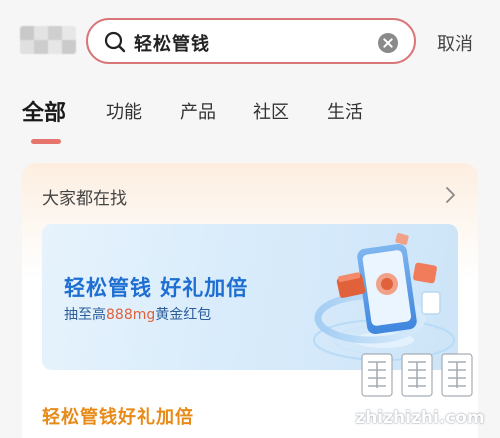 Image resolution: width=500 pixels, height=438 pixels. What do you see at coordinates (131, 315) in the screenshot?
I see `banner-sub-highlight: 888mg` at bounding box center [131, 315].